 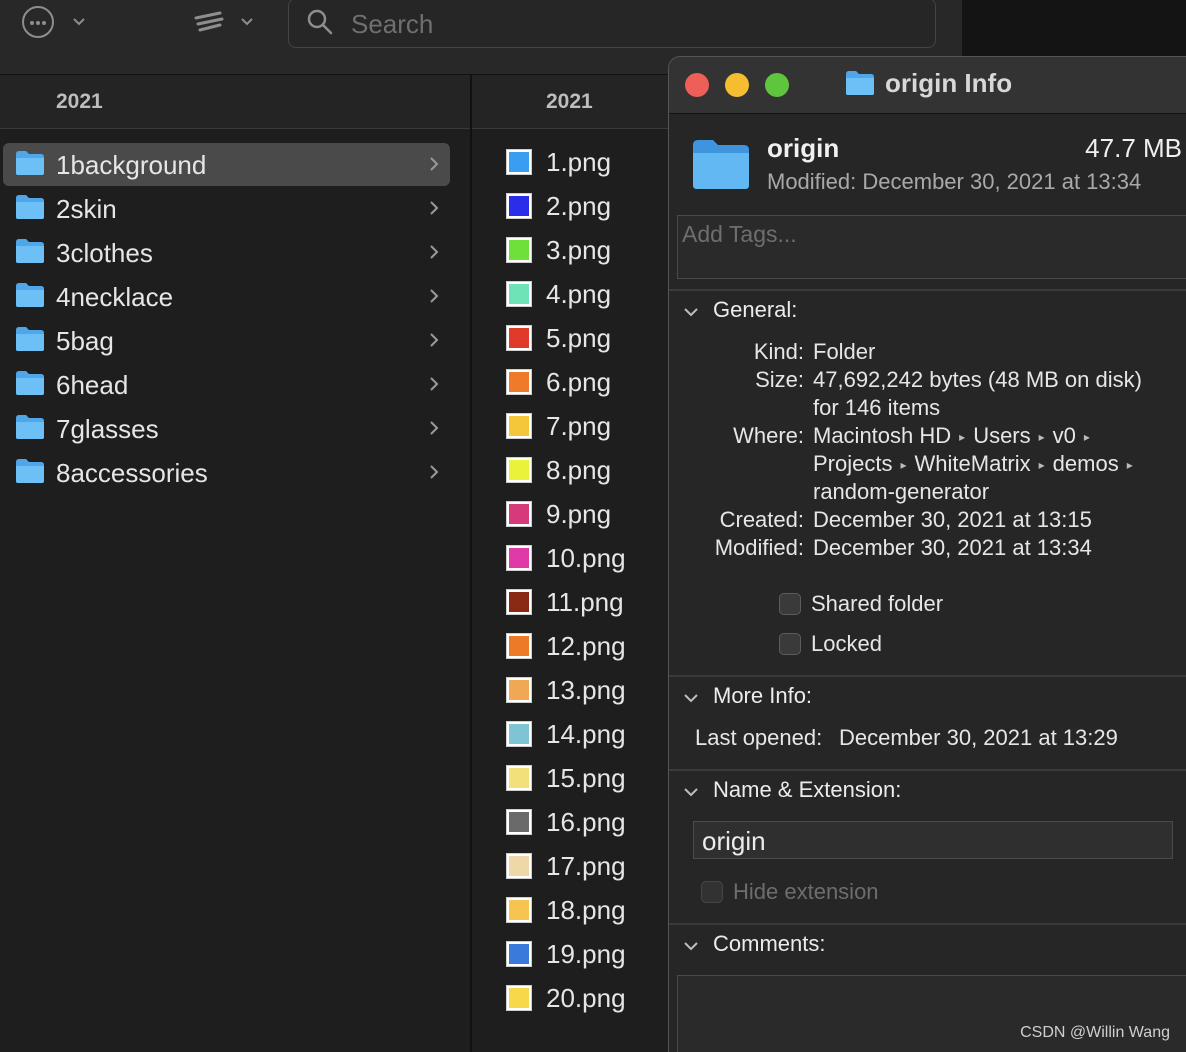 What do you see at coordinates (85, 341) in the screenshot?
I see `folder-name: 5bag` at bounding box center [85, 341].